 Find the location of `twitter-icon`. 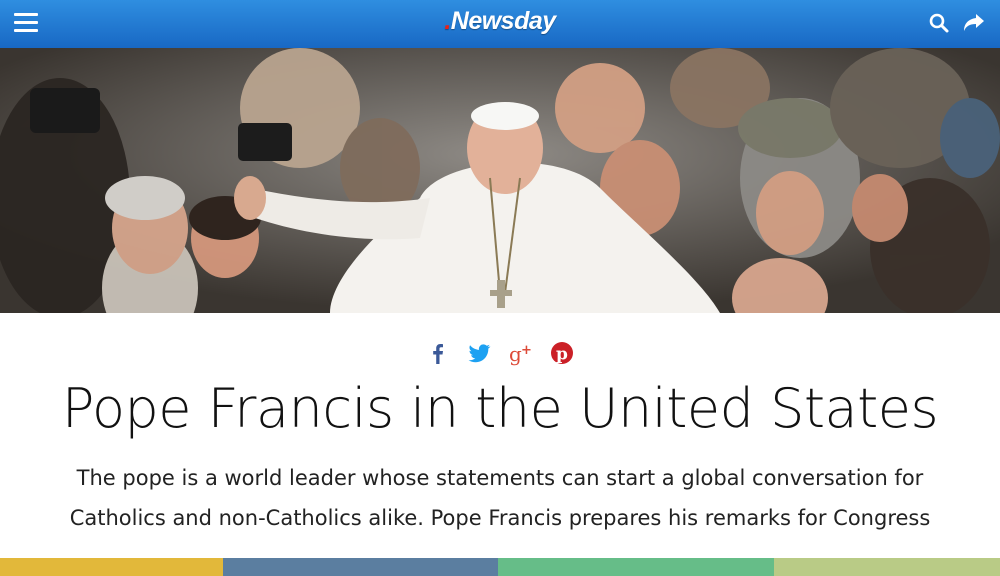

twitter-icon is located at coordinates (479, 353).